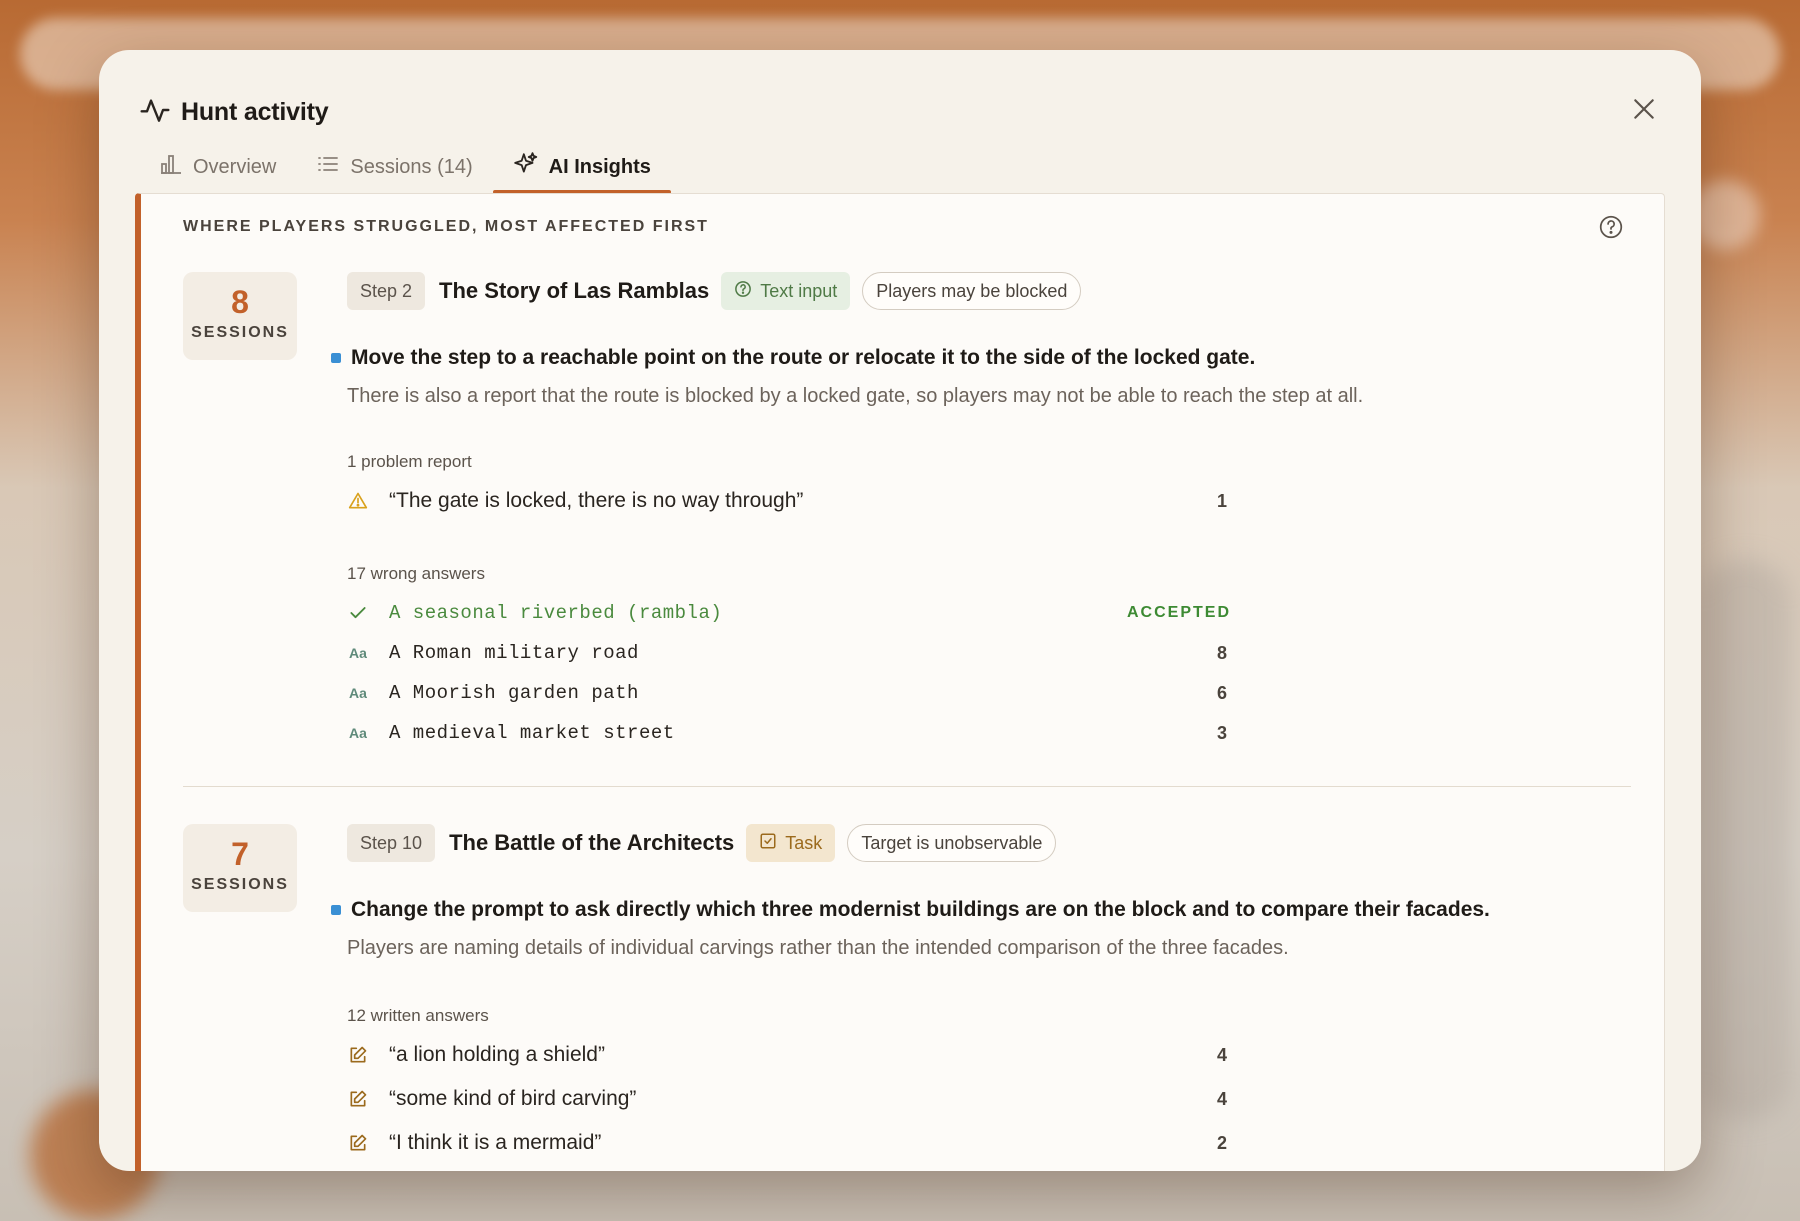  Describe the element at coordinates (743, 291) in the screenshot. I see `question-circle-icon` at that location.